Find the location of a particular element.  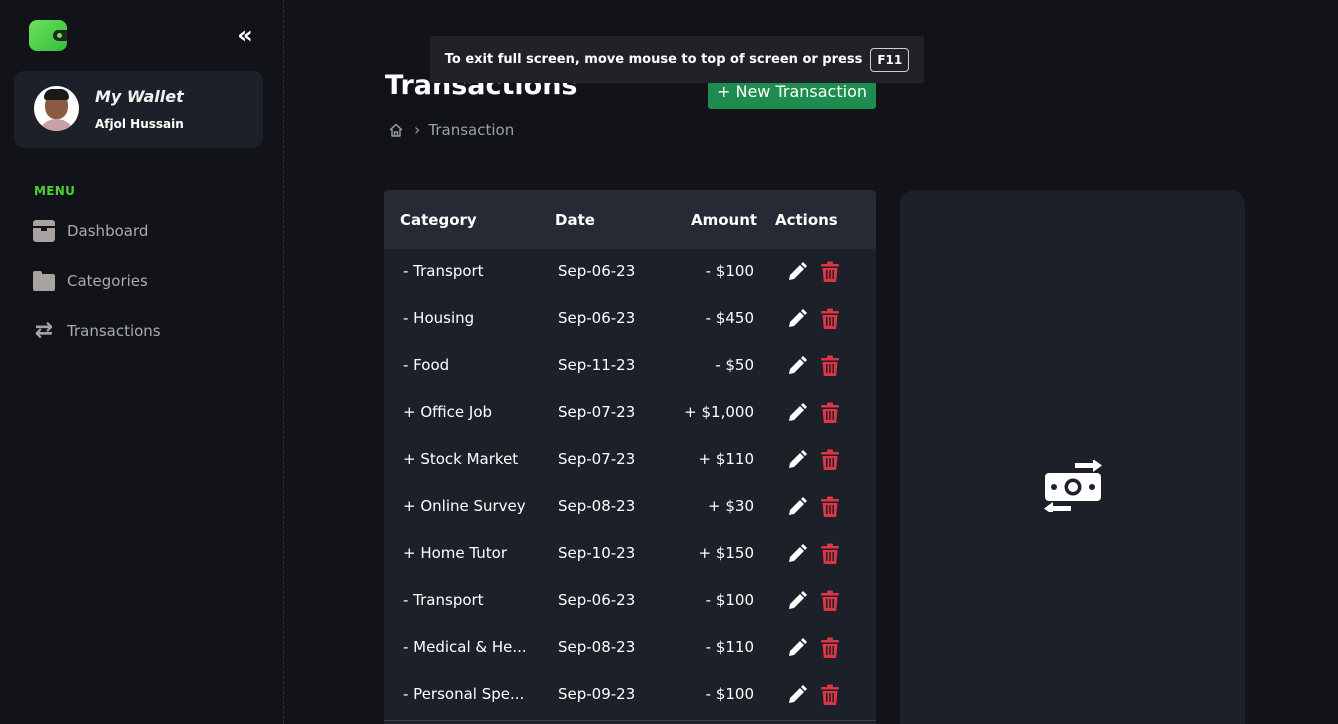

row-category: - Housing is located at coordinates (439, 318).